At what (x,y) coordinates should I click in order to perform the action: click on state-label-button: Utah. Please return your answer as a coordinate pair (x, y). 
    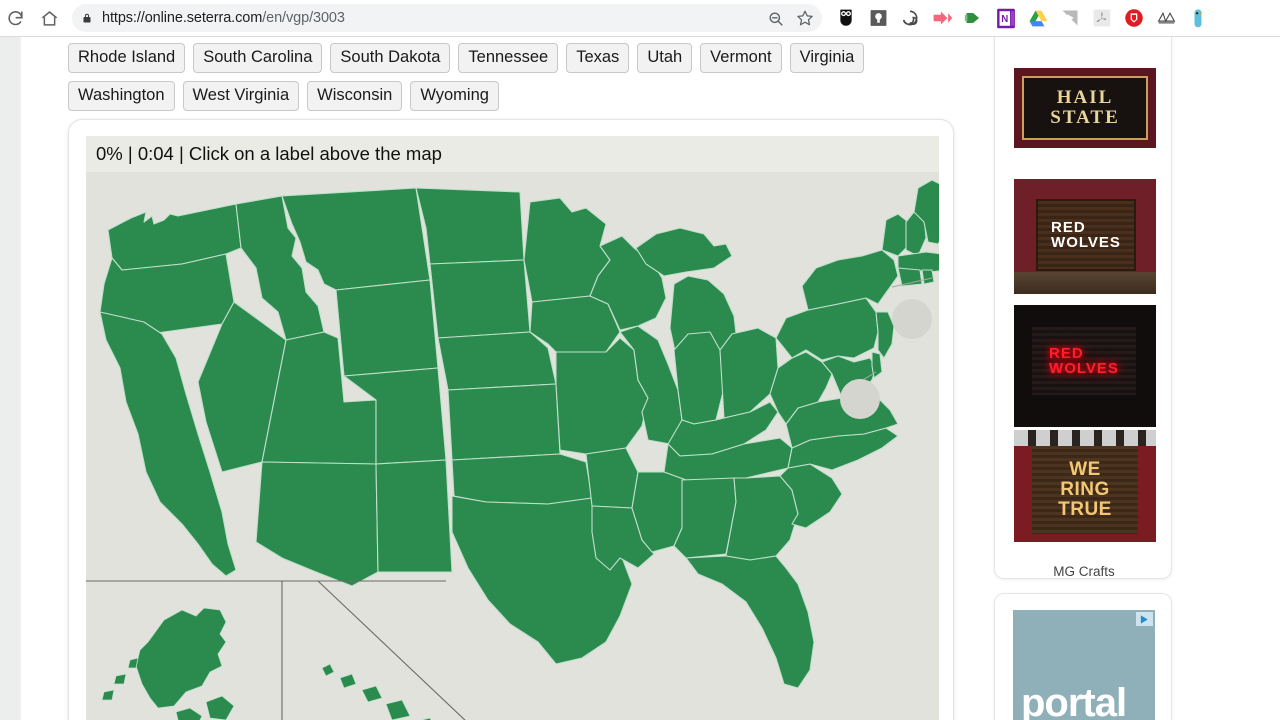
    Looking at the image, I should click on (665, 58).